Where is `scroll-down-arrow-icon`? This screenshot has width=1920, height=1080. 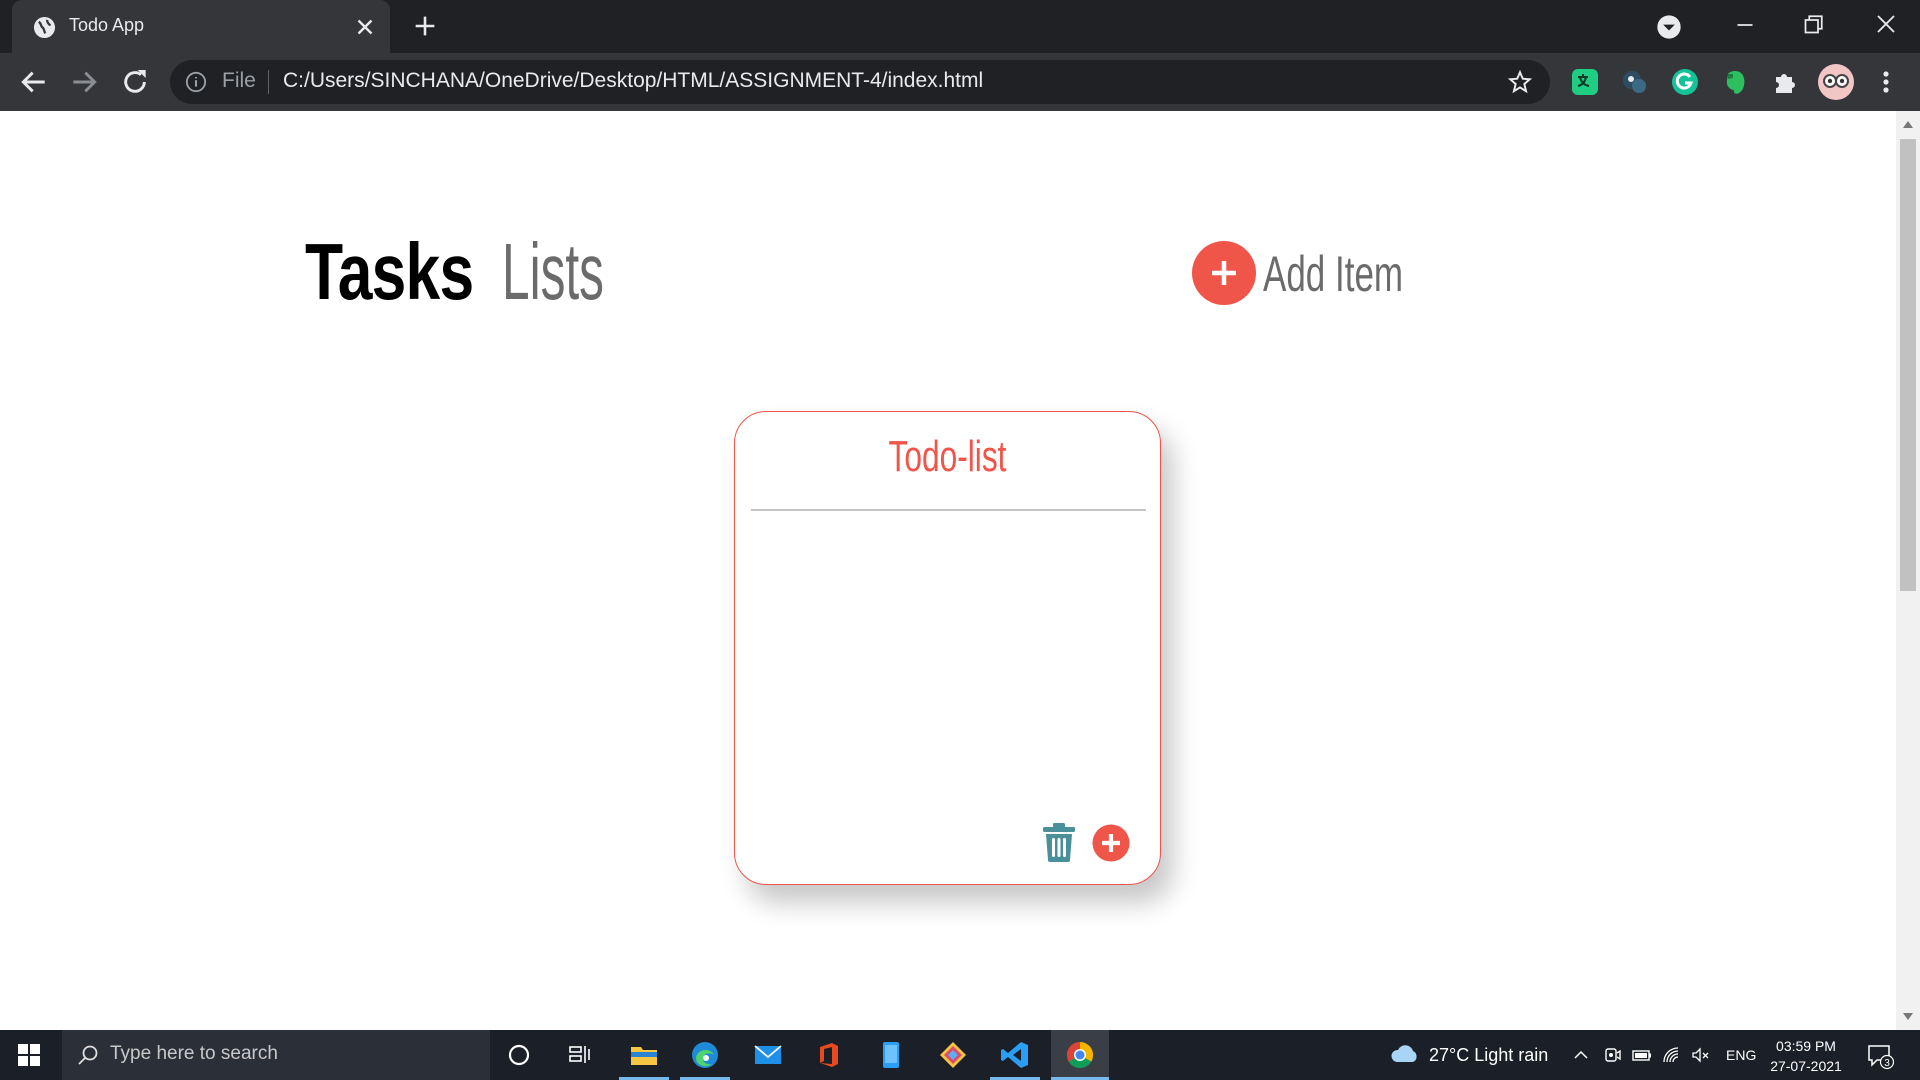
scroll-down-arrow-icon is located at coordinates (1908, 1017).